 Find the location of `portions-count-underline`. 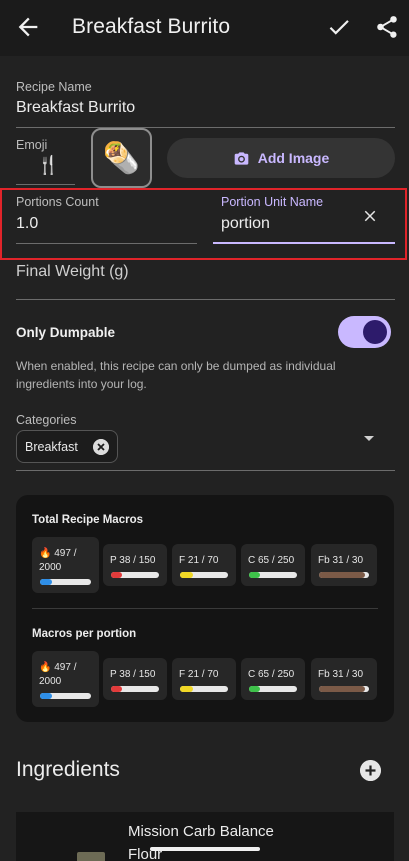

portions-count-underline is located at coordinates (106, 243).